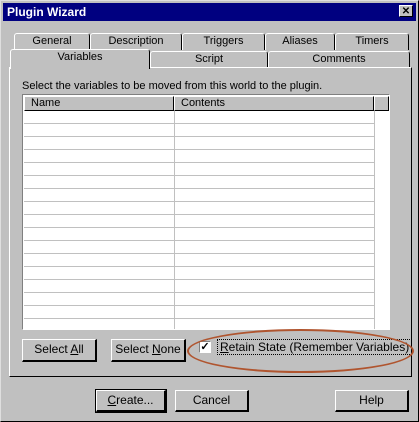  I want to click on retain-state-accel: R, so click(224, 347).